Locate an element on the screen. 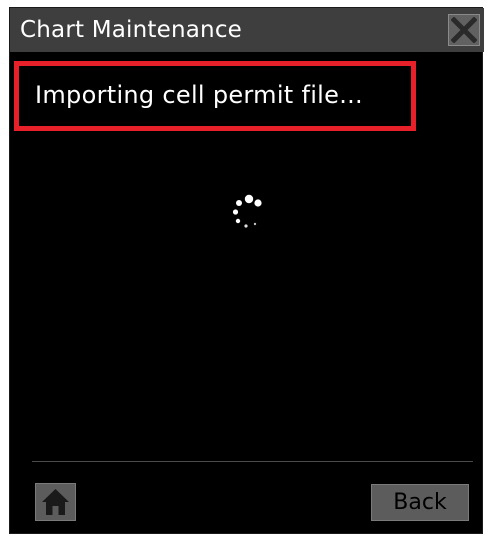 This screenshot has height=538, width=489. home-button is located at coordinates (55, 502).